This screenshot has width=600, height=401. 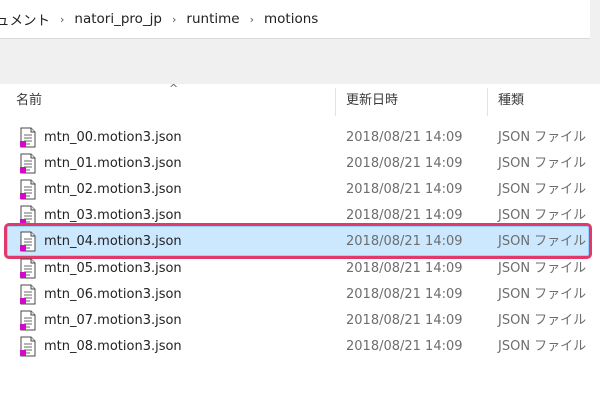 I want to click on file-name: mtn_05.motion3.json, so click(x=113, y=268).